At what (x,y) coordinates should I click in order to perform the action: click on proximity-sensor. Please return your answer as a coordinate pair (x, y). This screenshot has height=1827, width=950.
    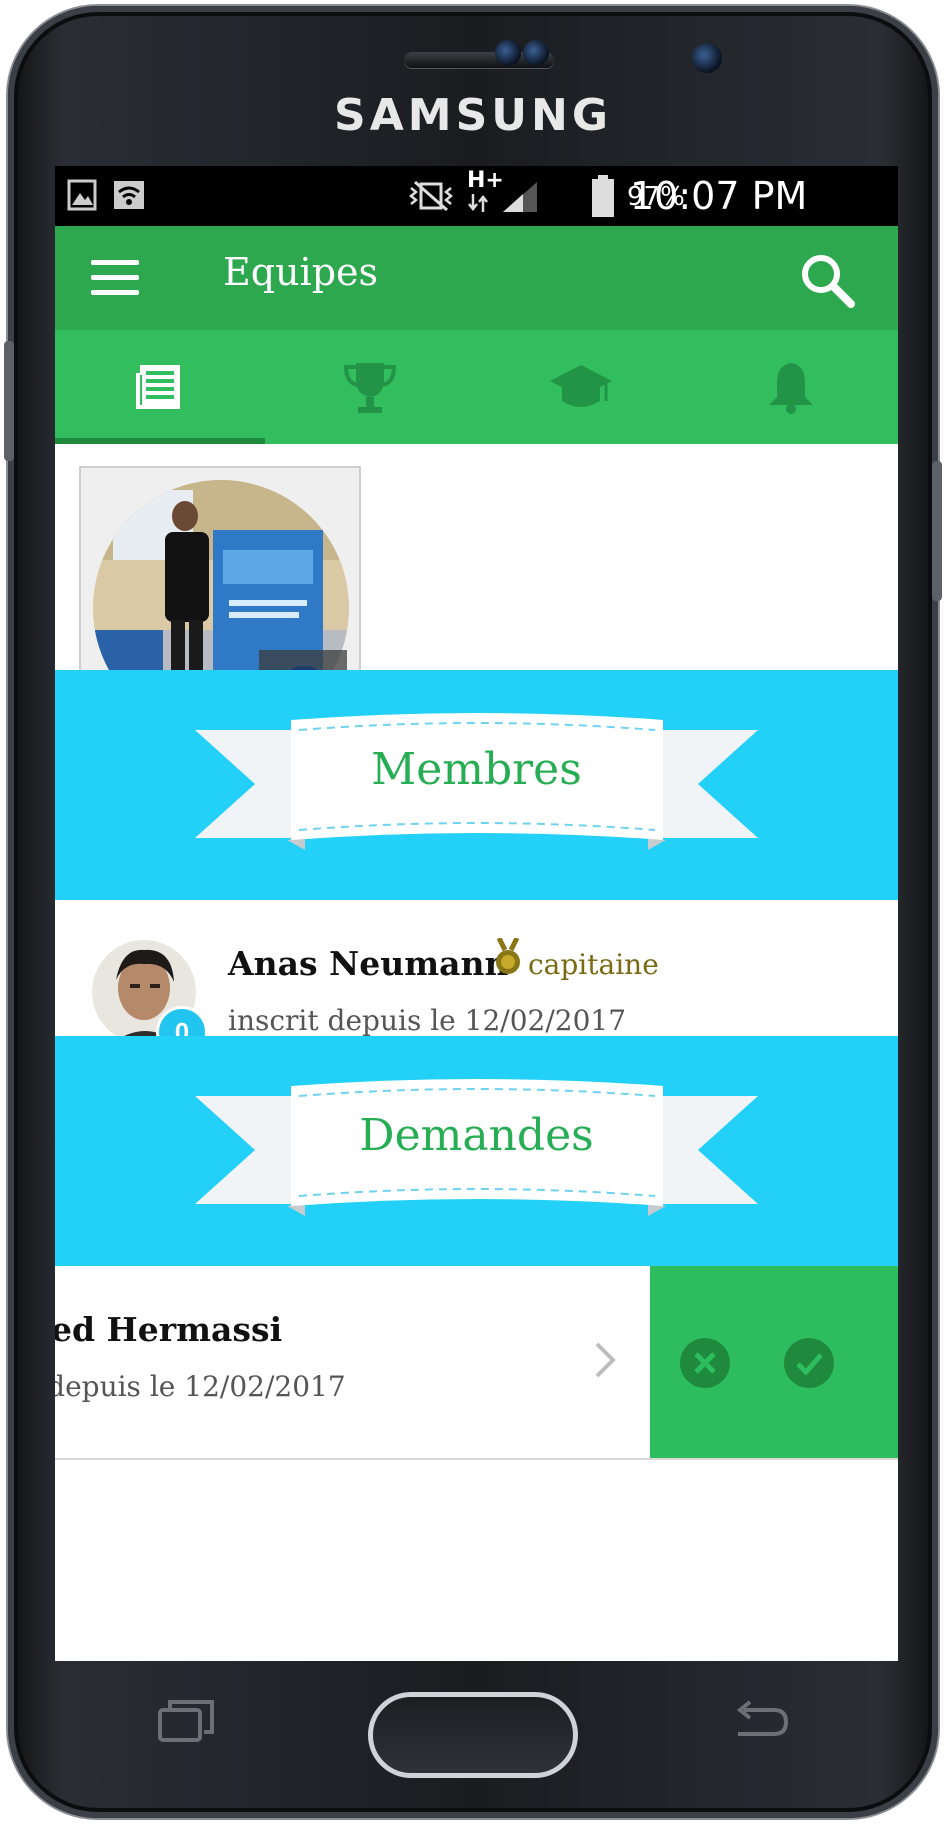
    Looking at the image, I should click on (508, 53).